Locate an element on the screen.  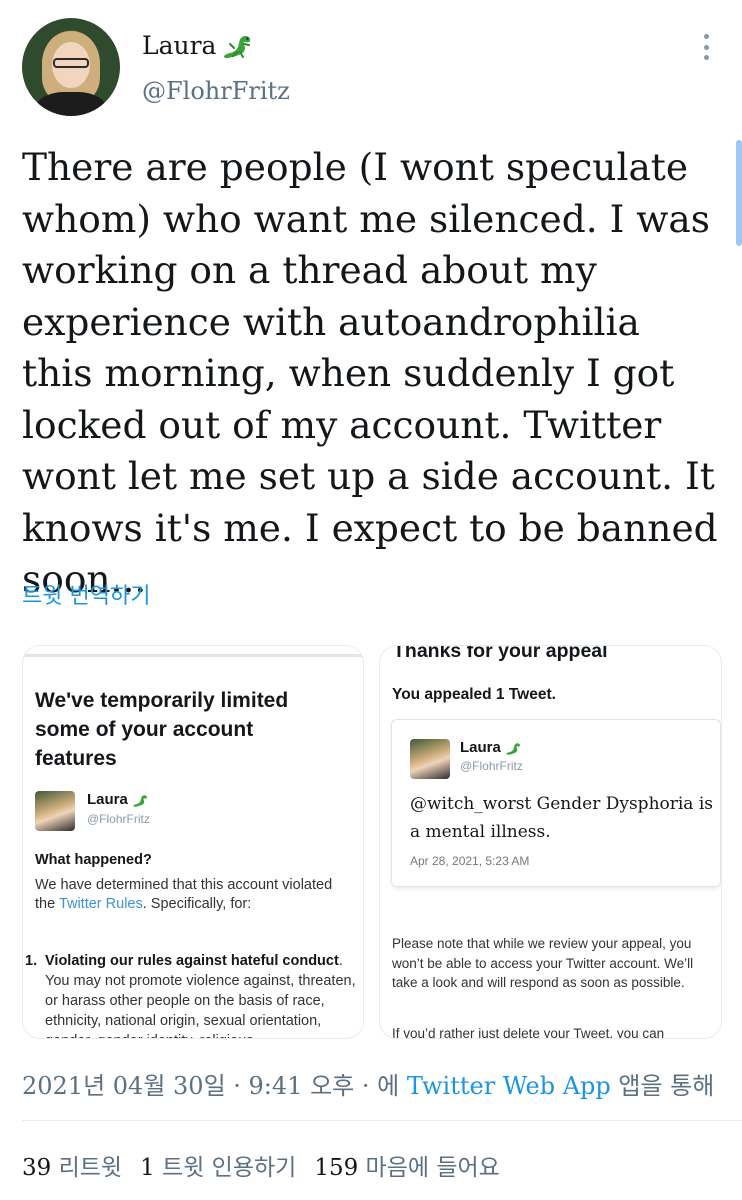
quoted-user-name-text: Laura is located at coordinates (480, 747).